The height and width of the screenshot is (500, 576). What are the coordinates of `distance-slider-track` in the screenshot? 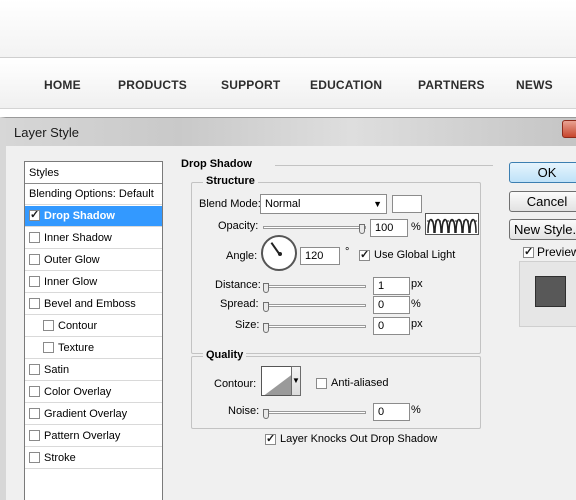 It's located at (314, 286).